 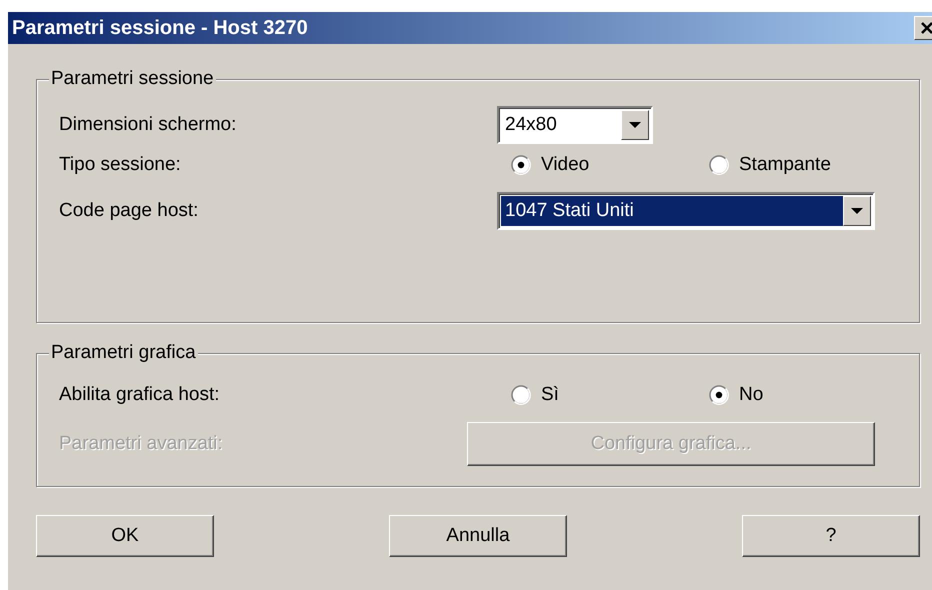 I want to click on radio-label: Stampante, so click(x=785, y=164).